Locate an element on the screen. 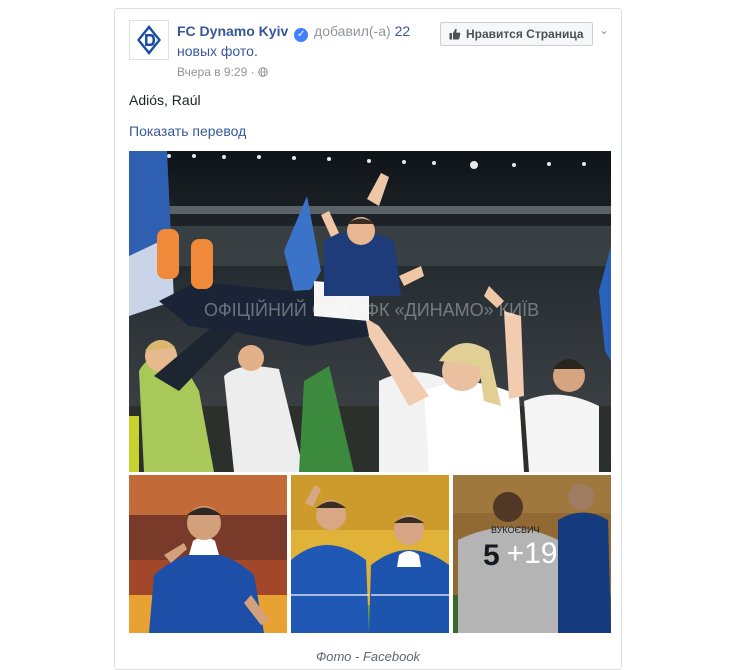 The height and width of the screenshot is (670, 735). coach-photo is located at coordinates (208, 554).